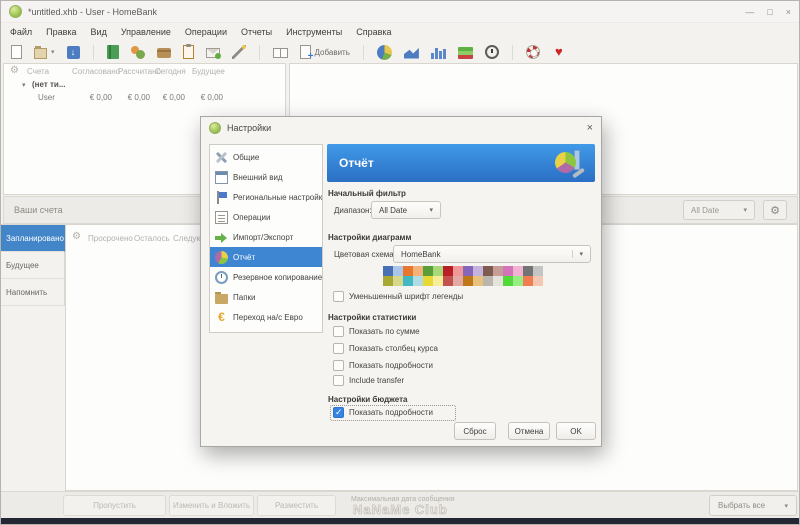  Describe the element at coordinates (24, 85) in the screenshot. I see `expander-icon: ▾` at that location.